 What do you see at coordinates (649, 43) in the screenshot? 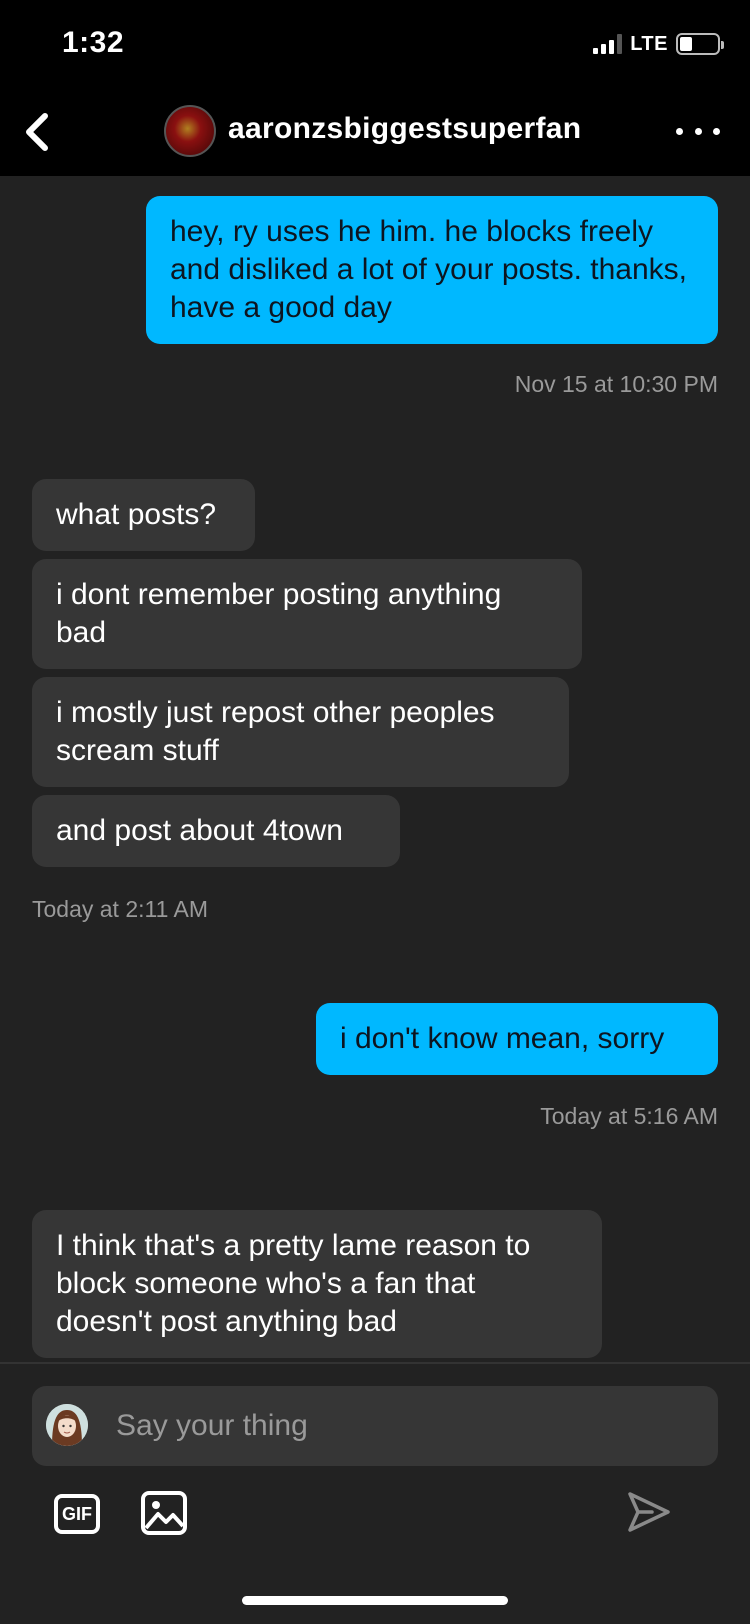
I see `network-label: LTE` at bounding box center [649, 43].